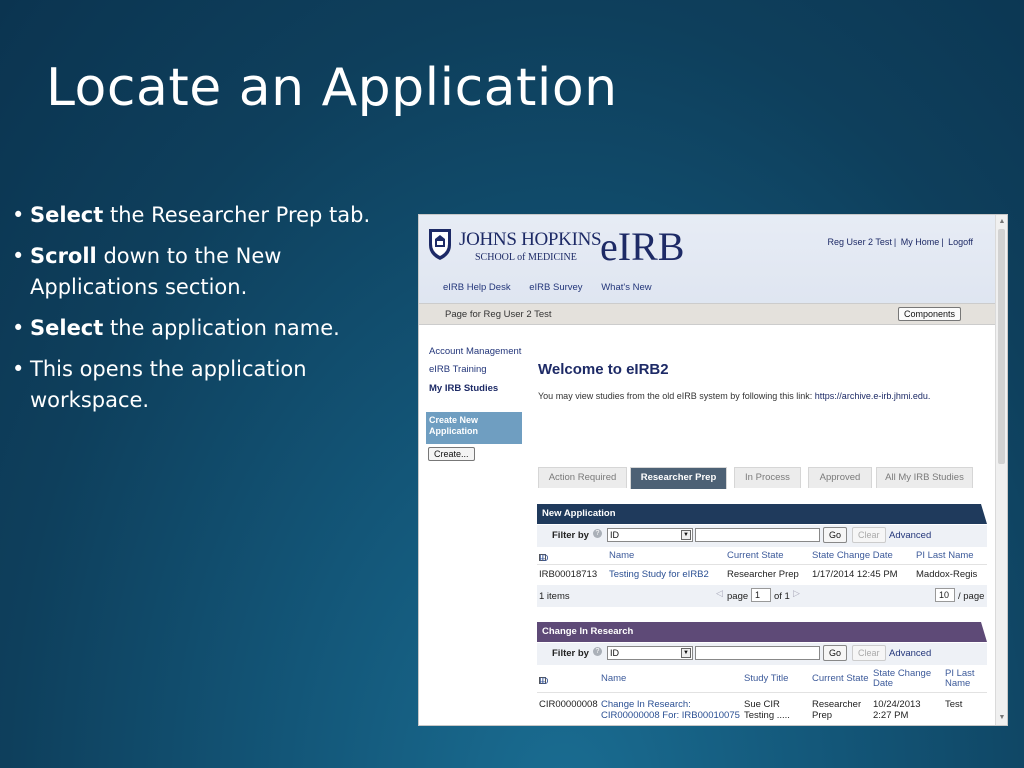  Describe the element at coordinates (168, 384) in the screenshot. I see `bullet-text: This opens the application workspace.` at that location.